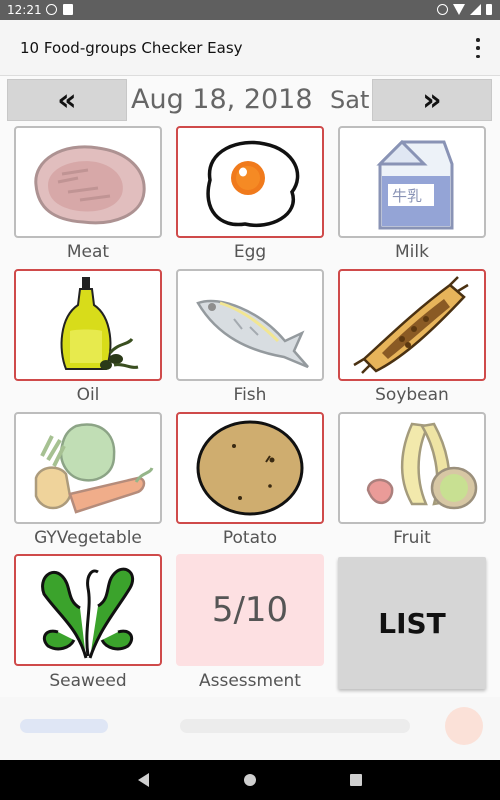 This screenshot has width=500, height=800. I want to click on food-label: Soybean, so click(412, 395).